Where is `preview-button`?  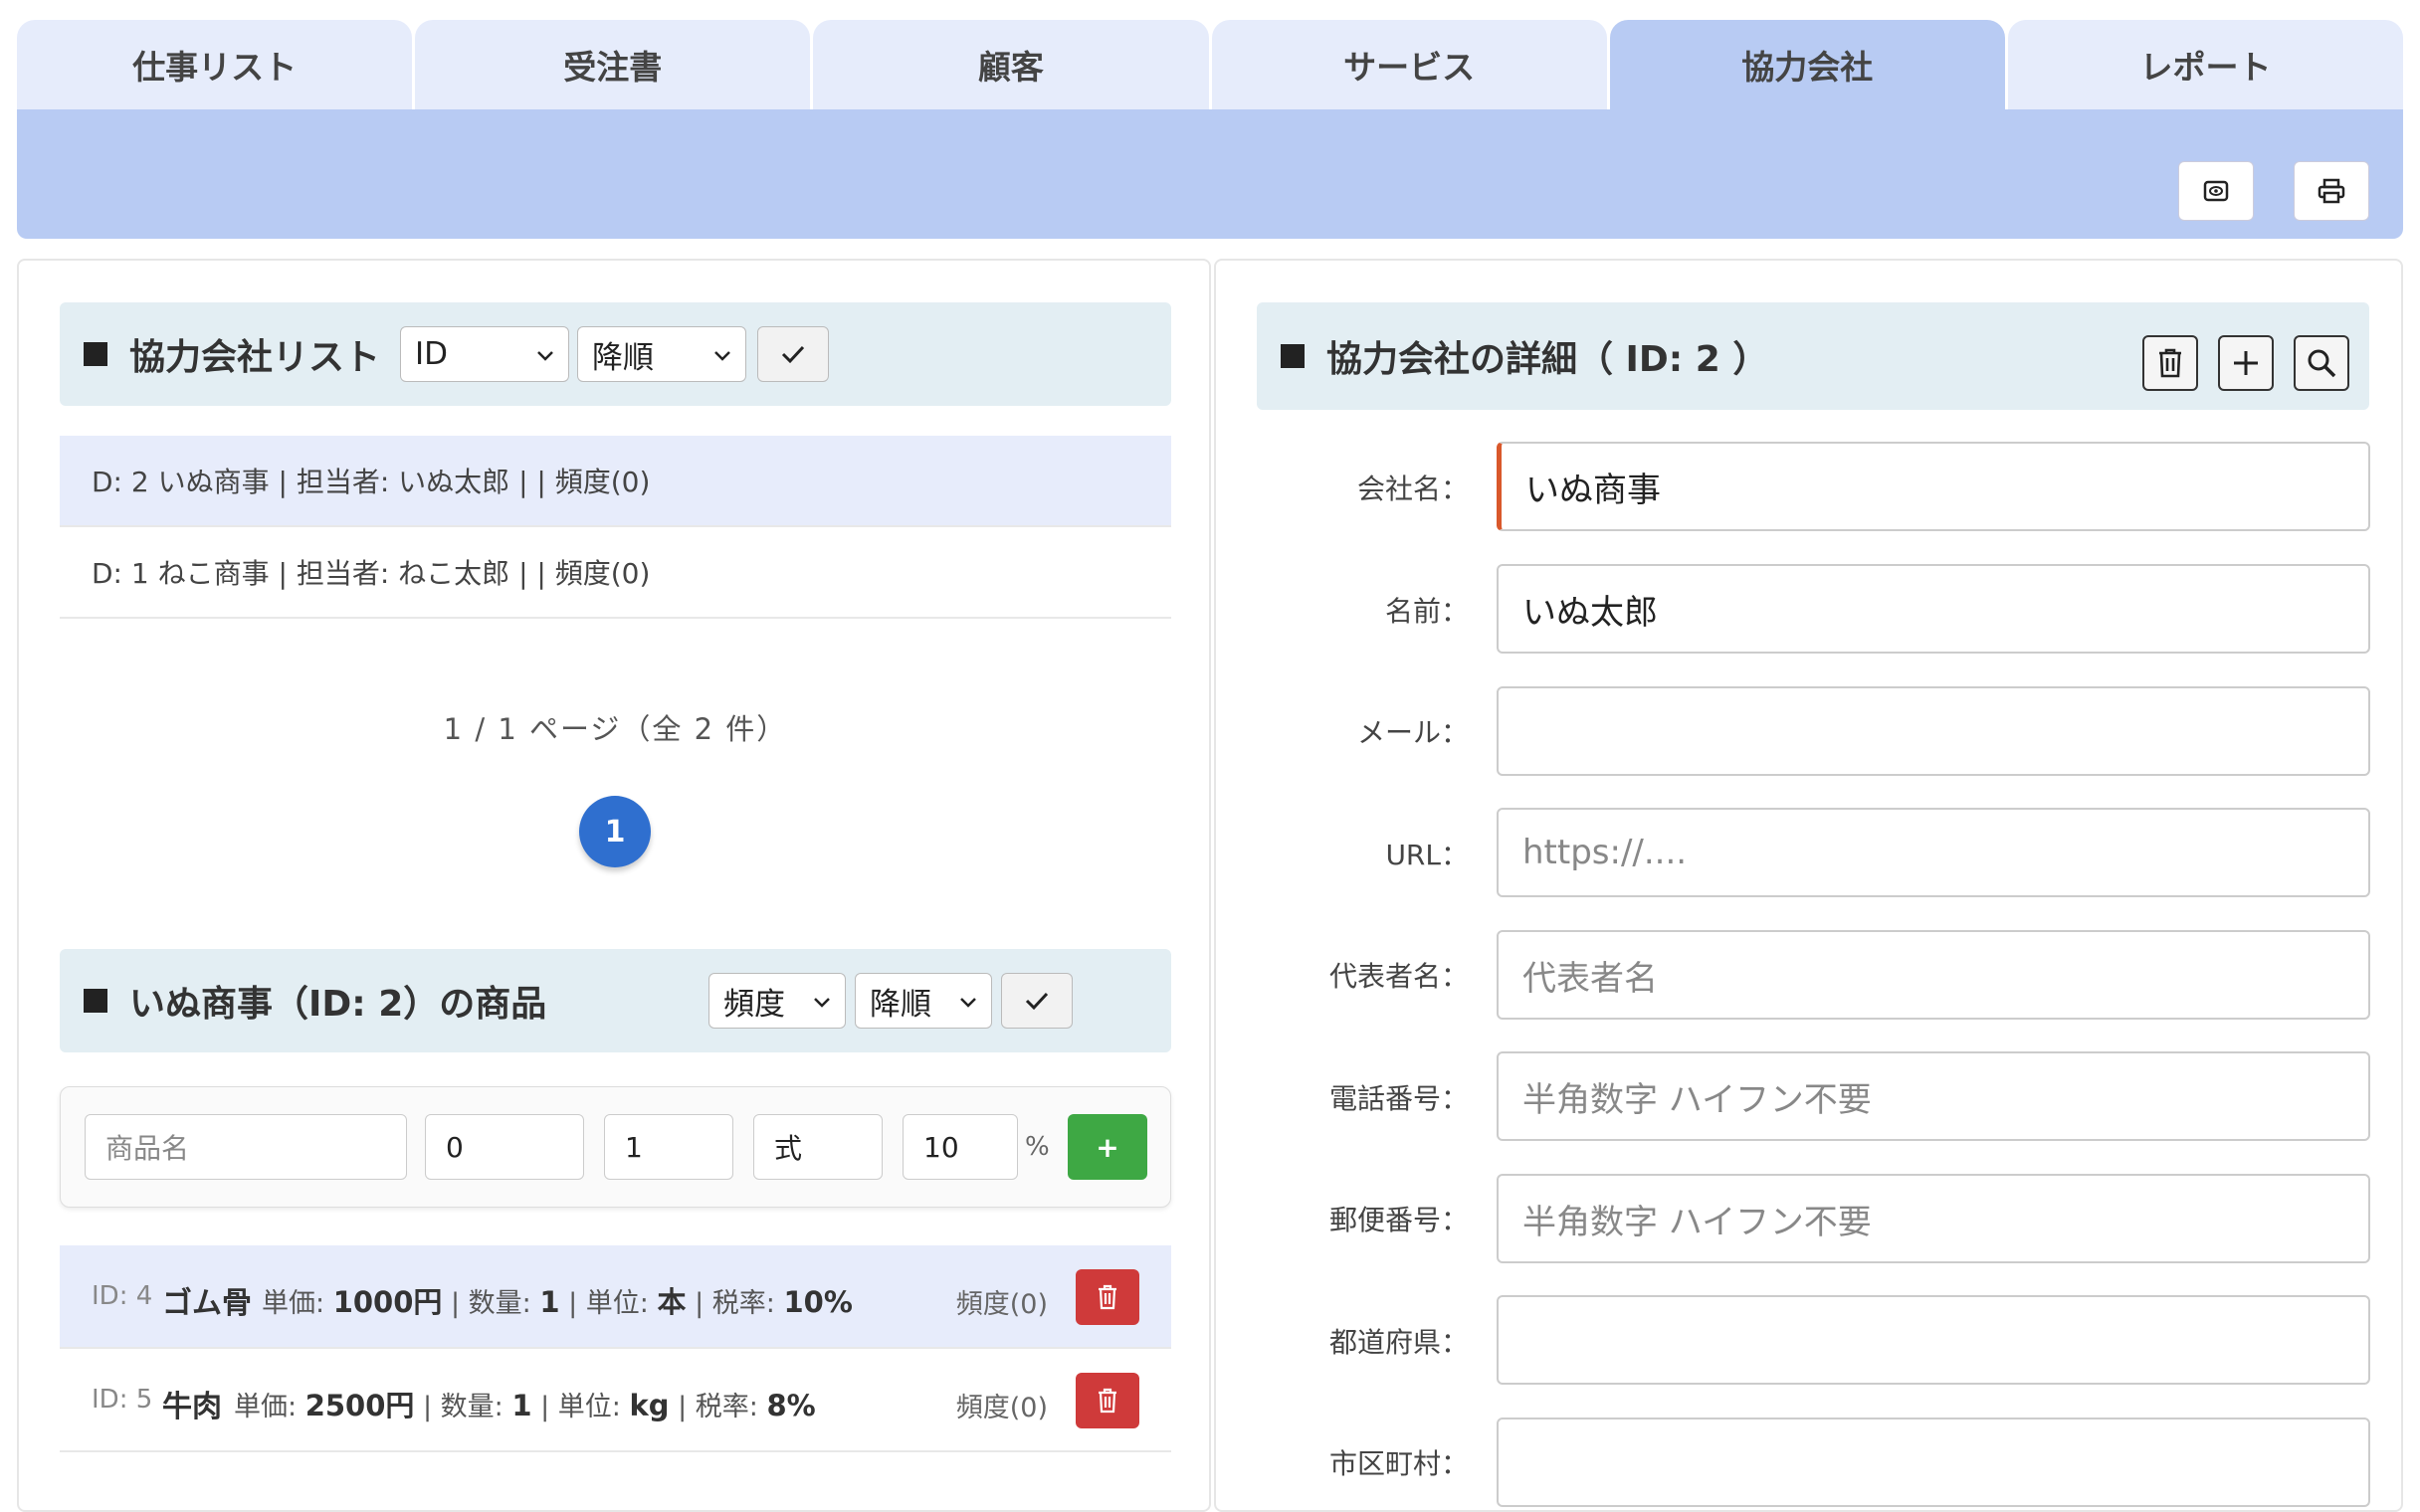 preview-button is located at coordinates (2216, 191).